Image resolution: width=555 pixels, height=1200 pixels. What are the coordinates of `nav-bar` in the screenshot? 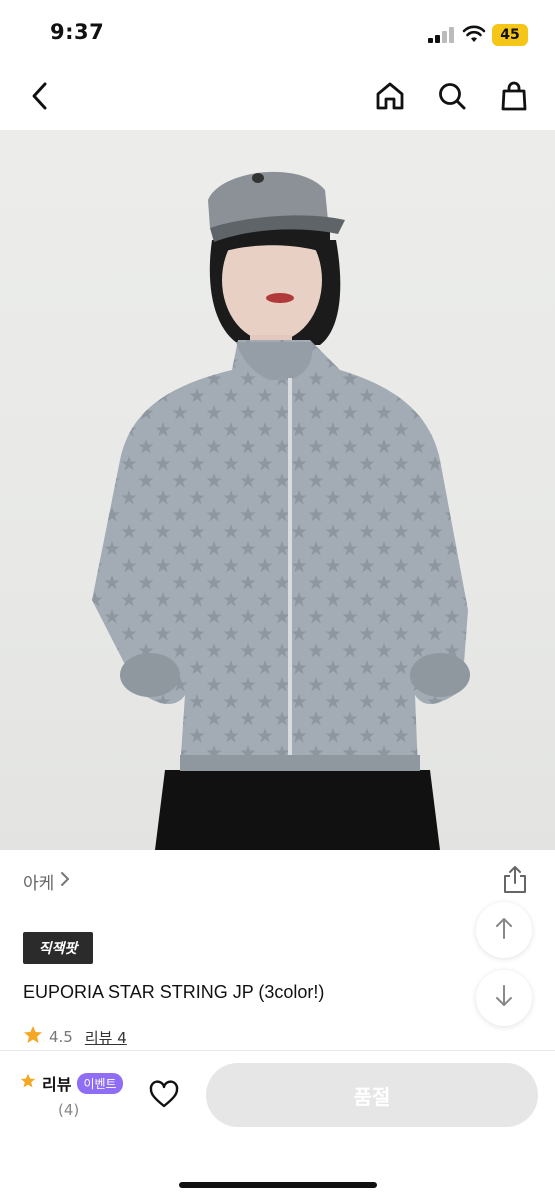 It's located at (277, 98).